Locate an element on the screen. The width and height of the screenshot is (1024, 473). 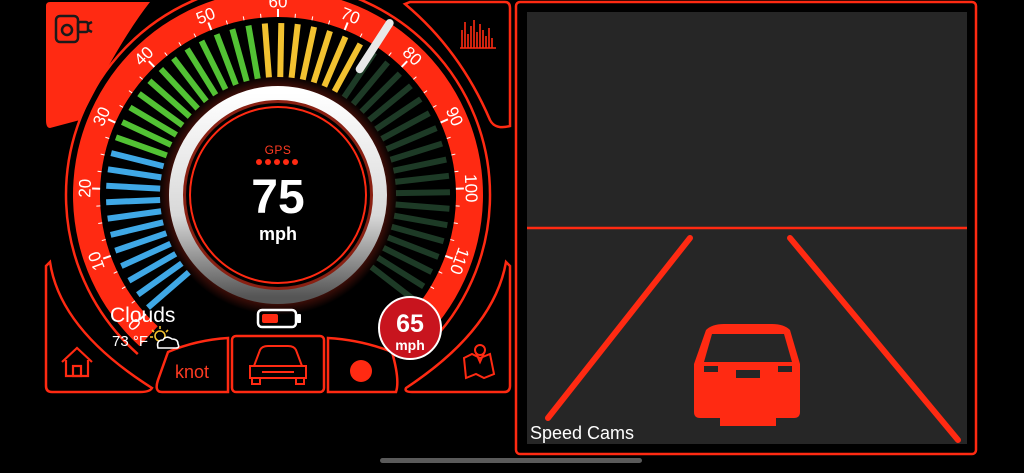
camera-view-title: Speed Cams is located at coordinates (582, 433).